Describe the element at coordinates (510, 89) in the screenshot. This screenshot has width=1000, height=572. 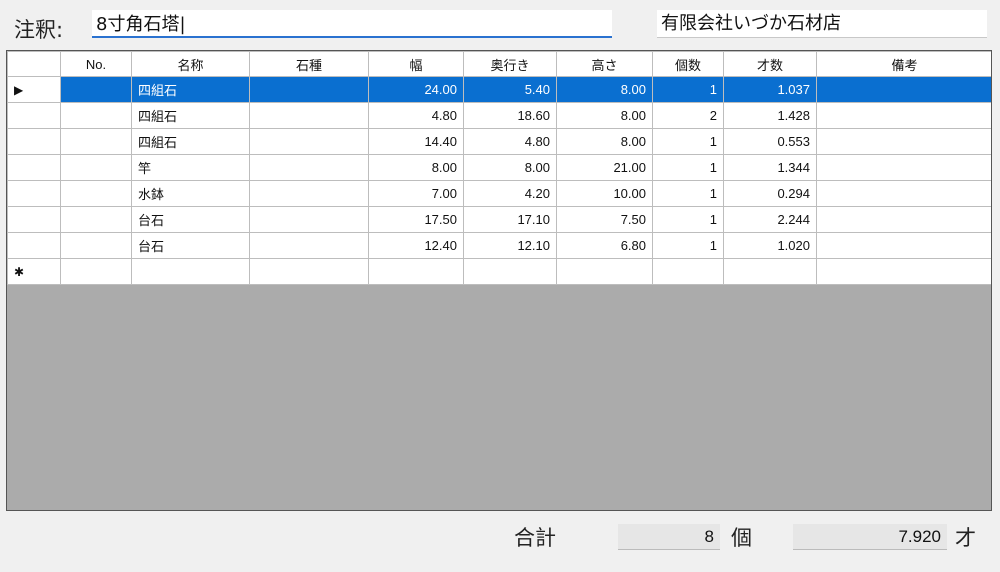
I see `cell-depth: 5.40` at that location.